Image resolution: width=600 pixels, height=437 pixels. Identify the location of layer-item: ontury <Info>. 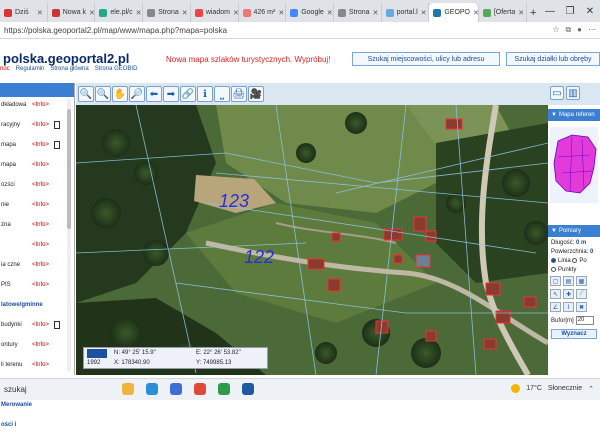
(37, 347).